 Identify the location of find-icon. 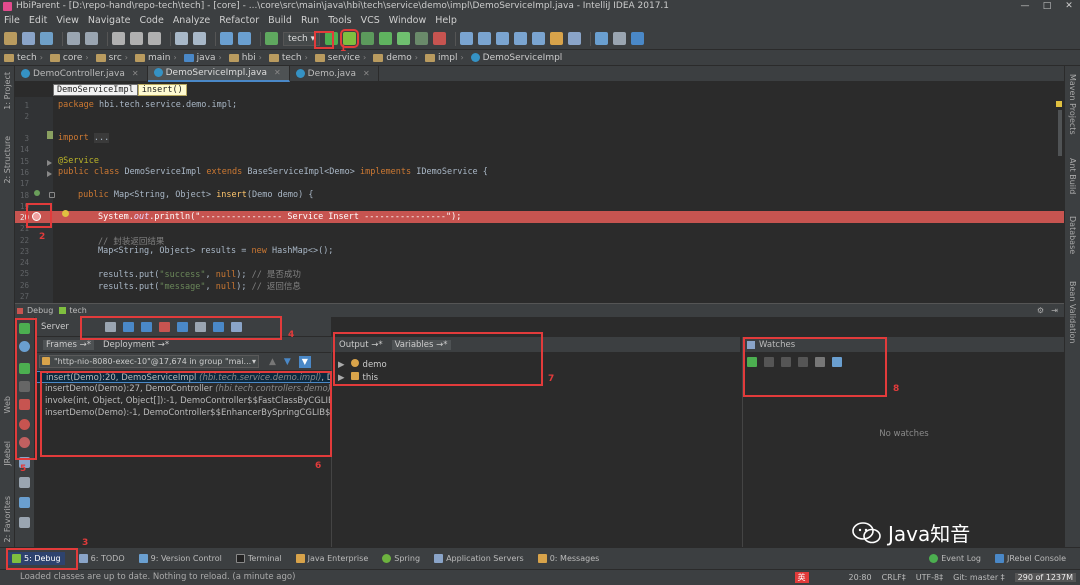
(181, 38).